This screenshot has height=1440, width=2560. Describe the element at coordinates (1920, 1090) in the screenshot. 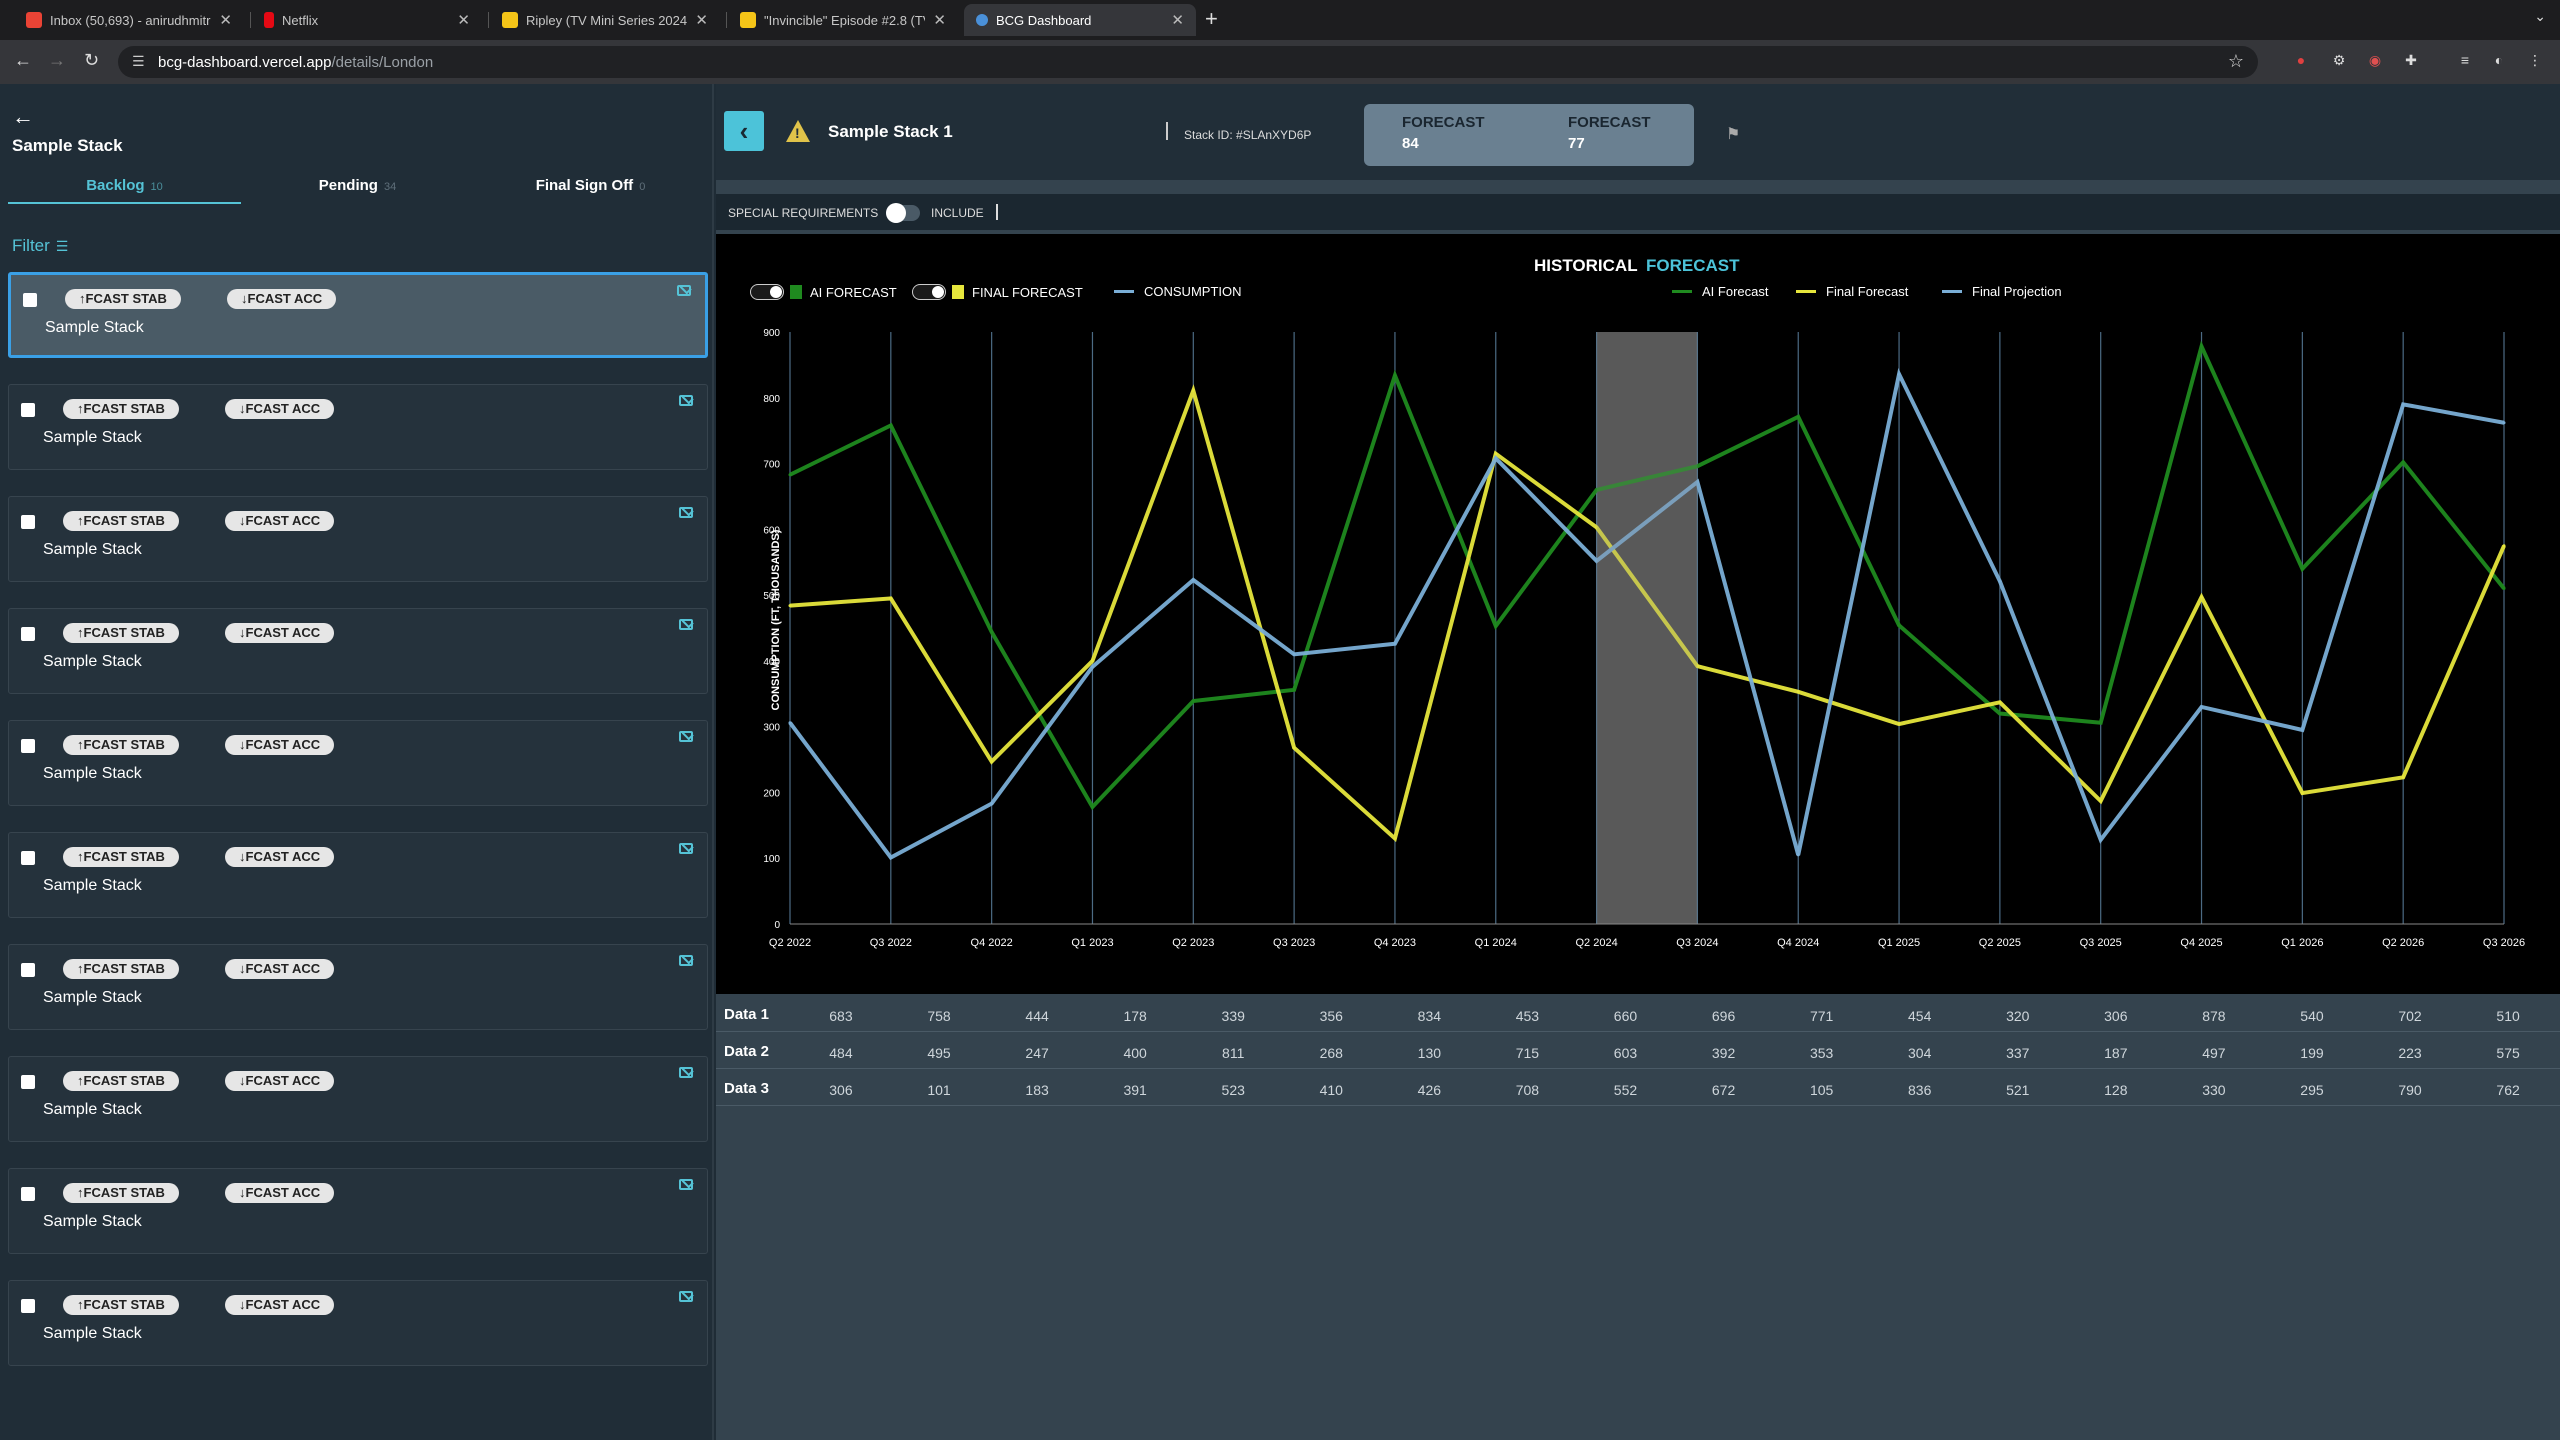

I see `table-cell: 836` at that location.